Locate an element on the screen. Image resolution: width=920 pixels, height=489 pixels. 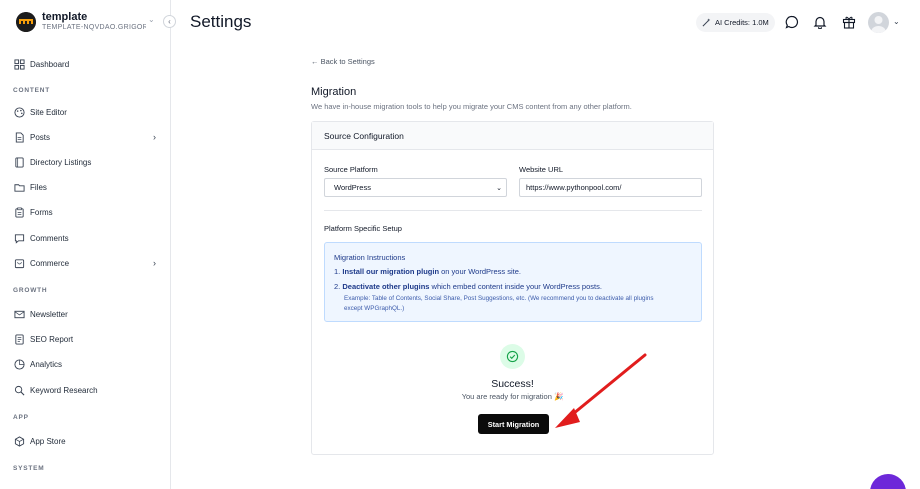
sidebar-item-label: Directory Listings is located at coordinates (61, 162).